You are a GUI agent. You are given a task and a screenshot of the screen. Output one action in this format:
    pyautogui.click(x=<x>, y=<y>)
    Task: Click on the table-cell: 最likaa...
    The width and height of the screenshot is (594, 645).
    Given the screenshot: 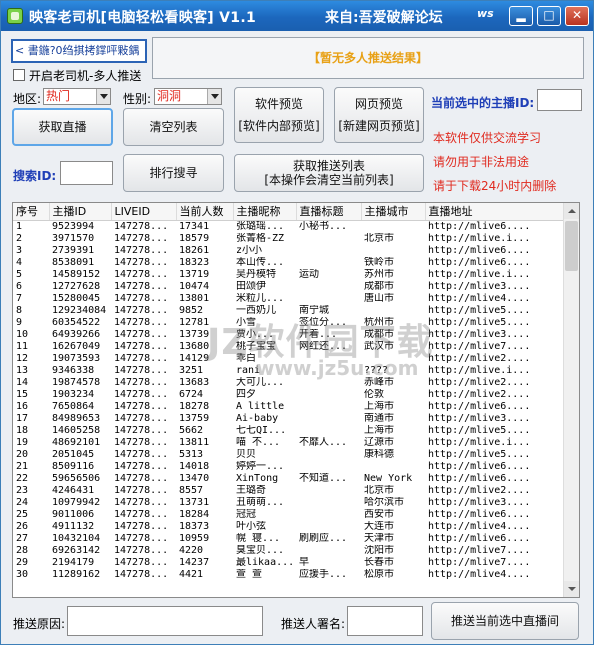 What is the action you would take?
    pyautogui.click(x=265, y=562)
    